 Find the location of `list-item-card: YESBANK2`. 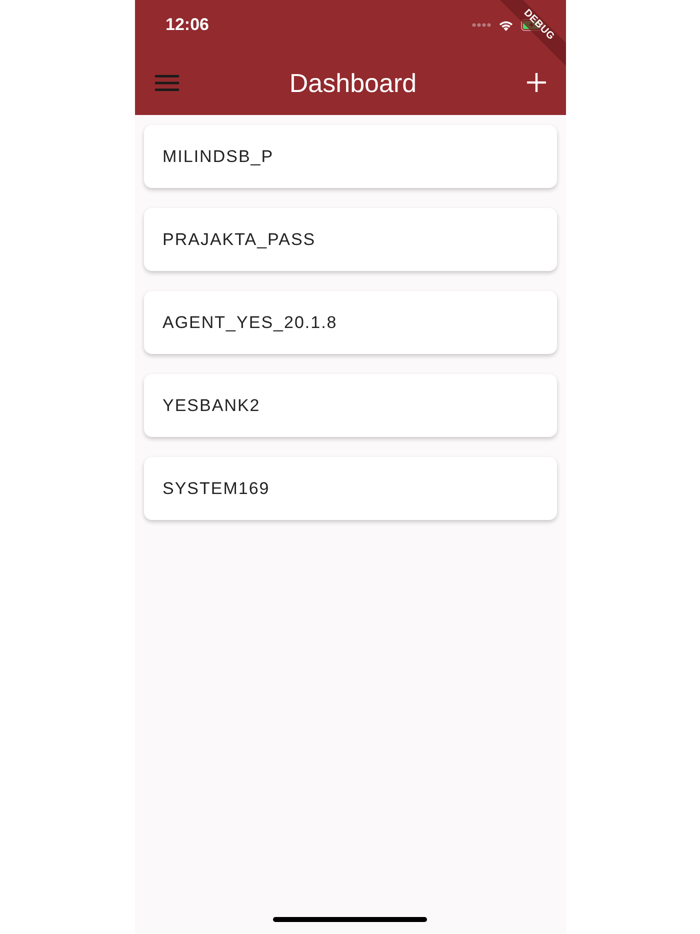

list-item-card: YESBANK2 is located at coordinates (350, 405).